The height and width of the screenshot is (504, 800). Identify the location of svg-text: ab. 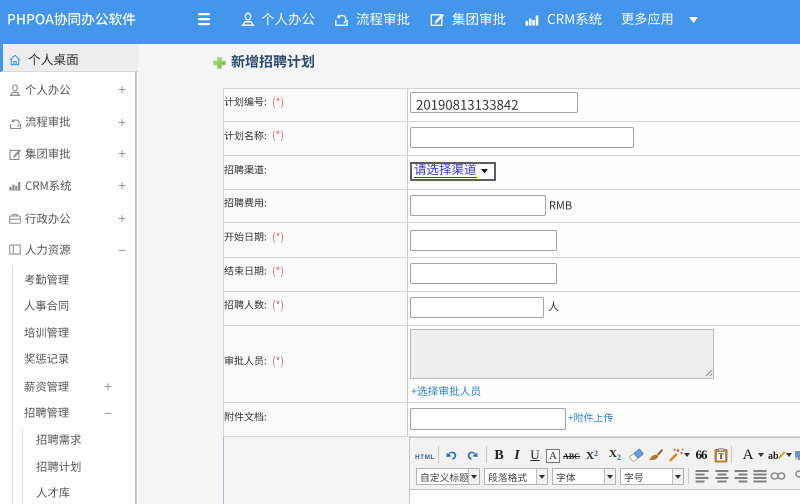
(773, 456).